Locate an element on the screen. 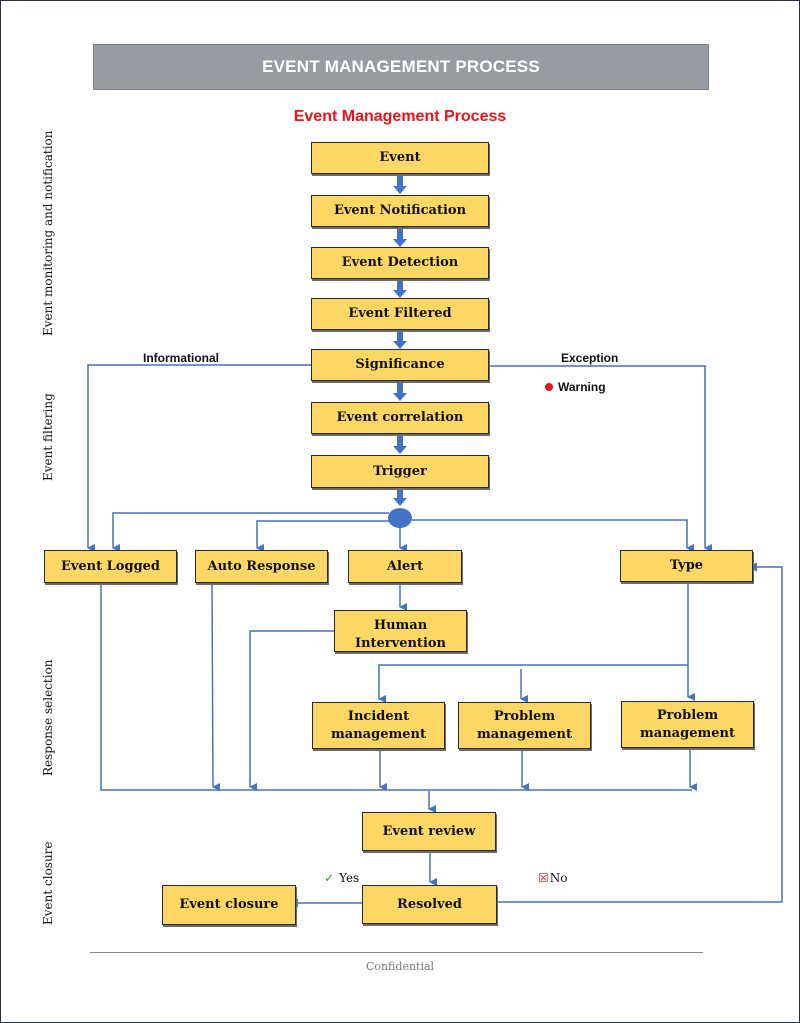 This screenshot has height=1023, width=800. node-event-closure: Event closure is located at coordinates (229, 905).